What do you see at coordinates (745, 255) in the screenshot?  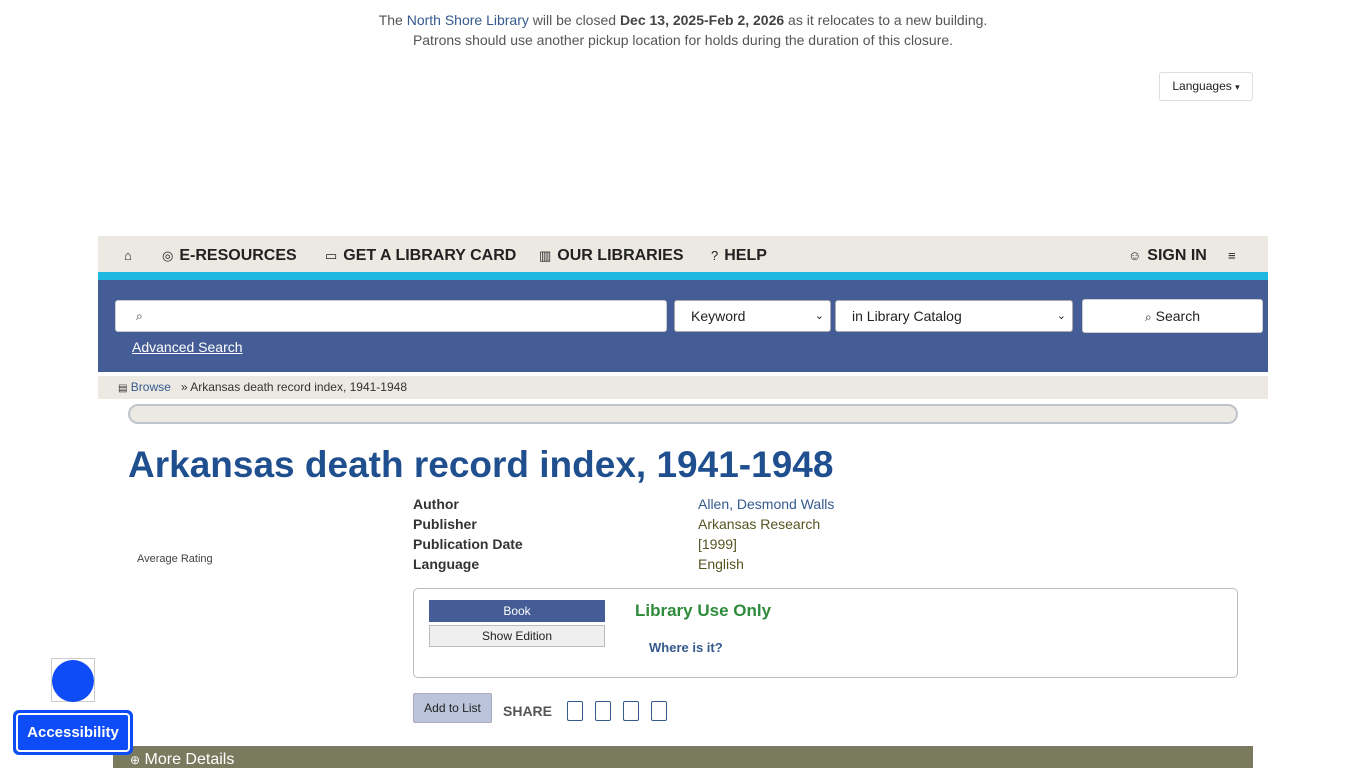 I see `nav-label: HELP` at bounding box center [745, 255].